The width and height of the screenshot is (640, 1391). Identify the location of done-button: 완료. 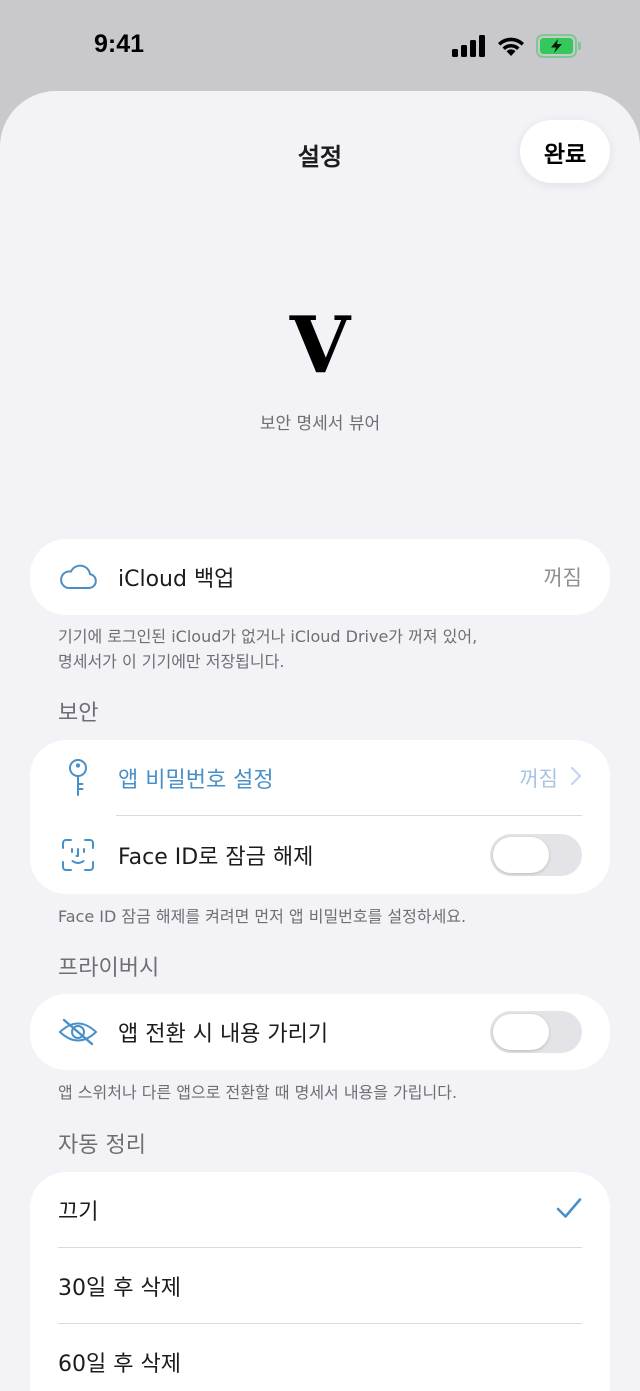
(565, 151).